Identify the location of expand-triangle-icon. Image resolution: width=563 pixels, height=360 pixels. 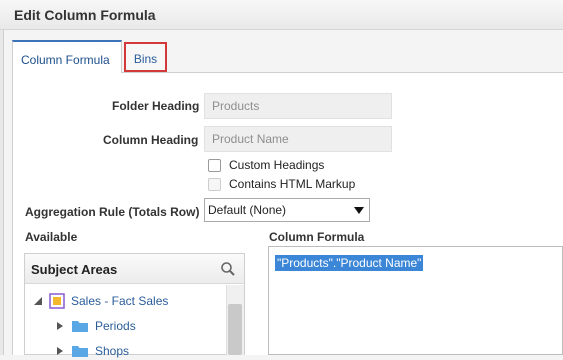
(60, 326).